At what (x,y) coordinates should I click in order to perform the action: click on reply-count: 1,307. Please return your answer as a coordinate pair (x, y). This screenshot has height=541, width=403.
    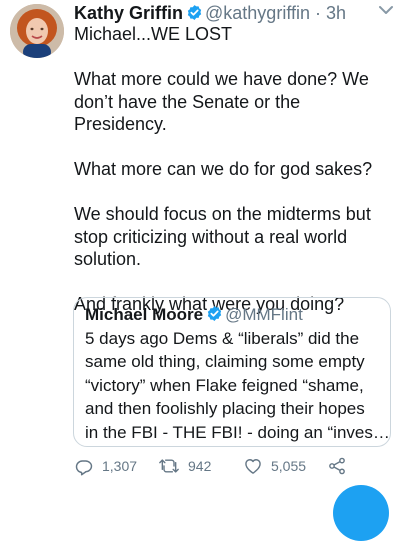
    Looking at the image, I should click on (120, 466).